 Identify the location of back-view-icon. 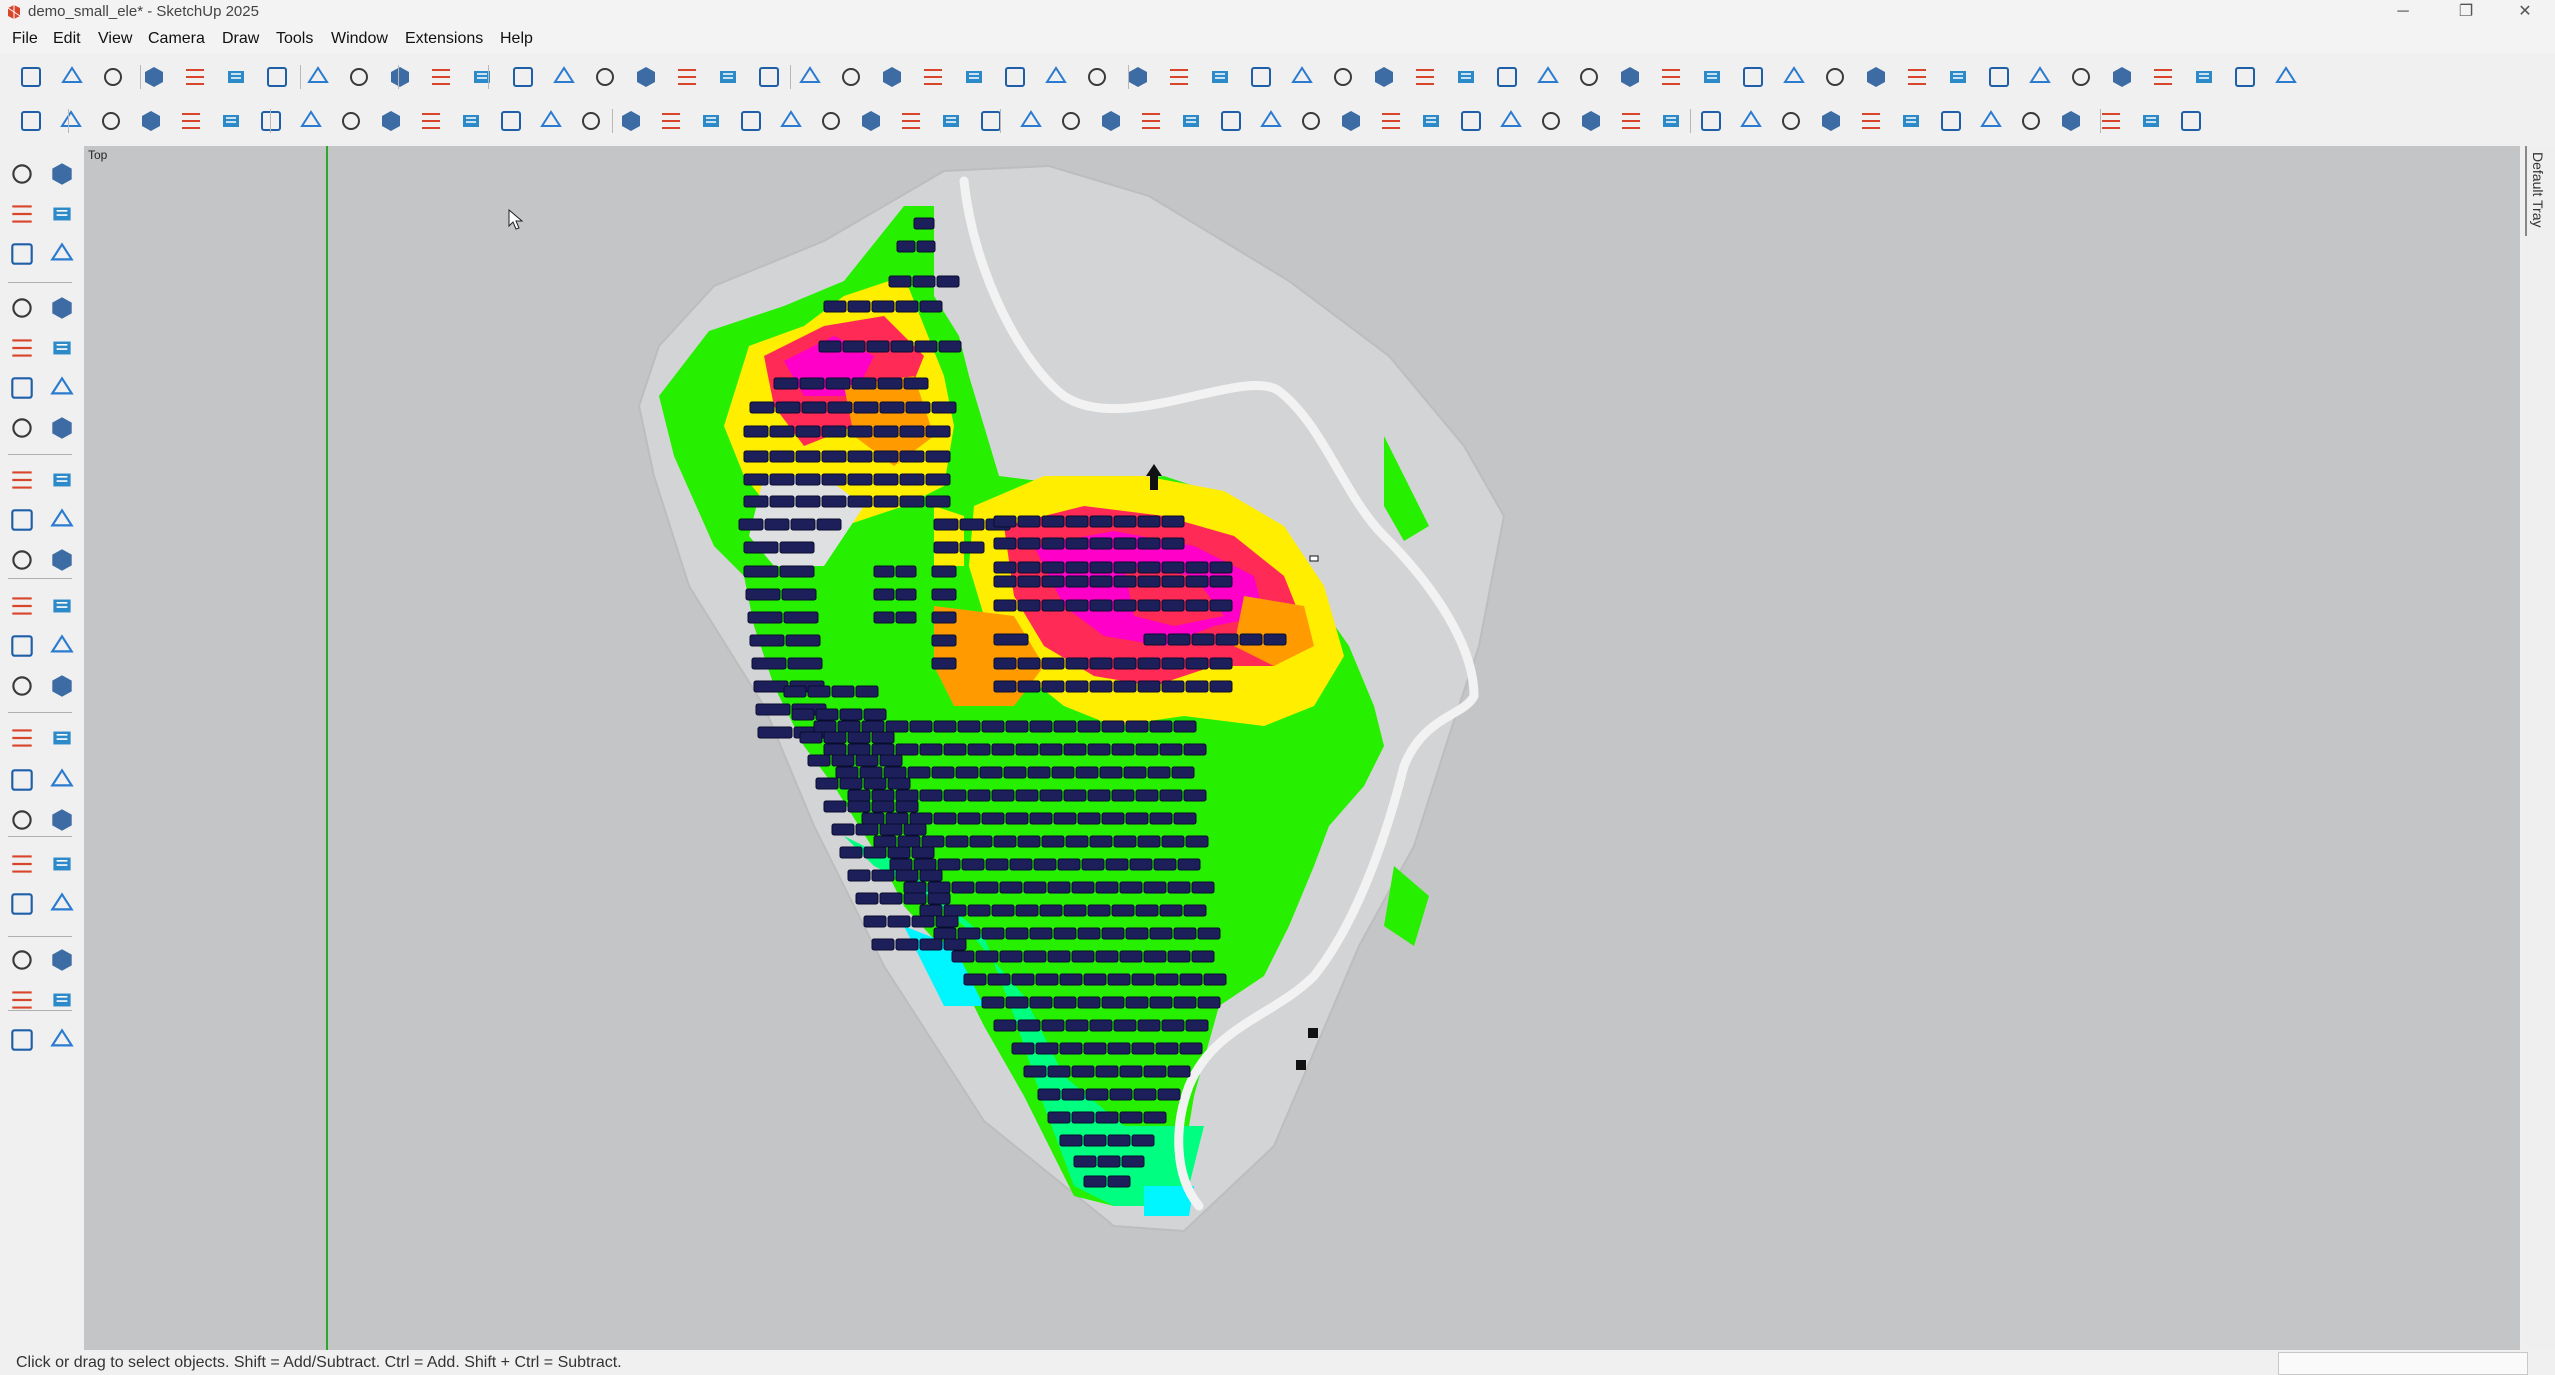
(646, 77).